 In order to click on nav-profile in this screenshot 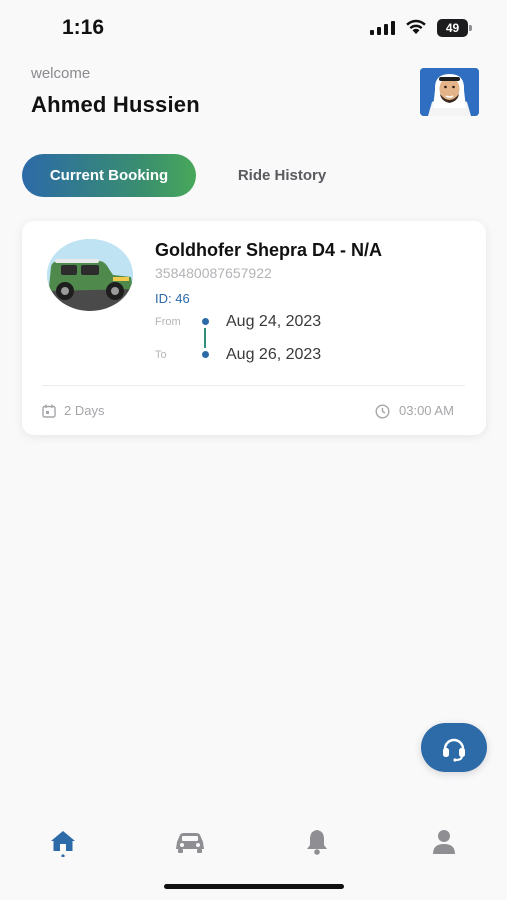, I will do `click(444, 842)`.